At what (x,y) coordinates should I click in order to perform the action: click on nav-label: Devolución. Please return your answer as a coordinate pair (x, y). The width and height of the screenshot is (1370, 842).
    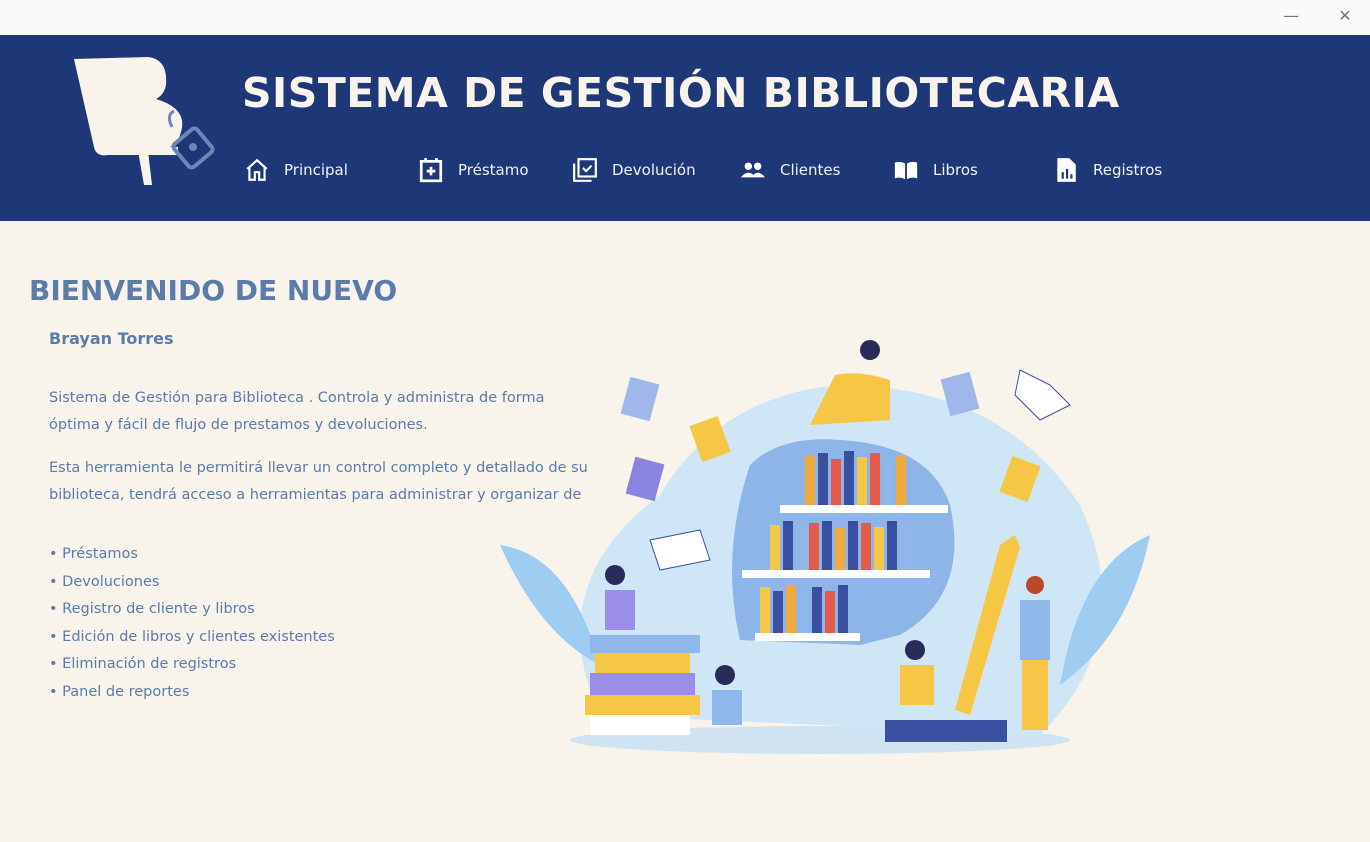
    Looking at the image, I should click on (654, 170).